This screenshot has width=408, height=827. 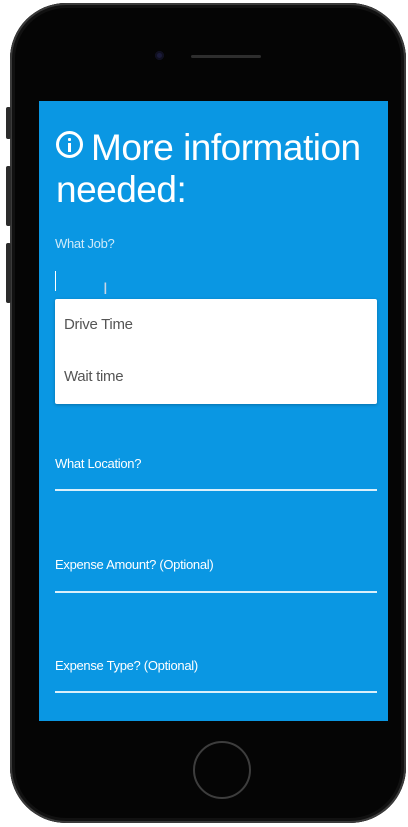 I want to click on job-label: What Job?, so click(x=85, y=243).